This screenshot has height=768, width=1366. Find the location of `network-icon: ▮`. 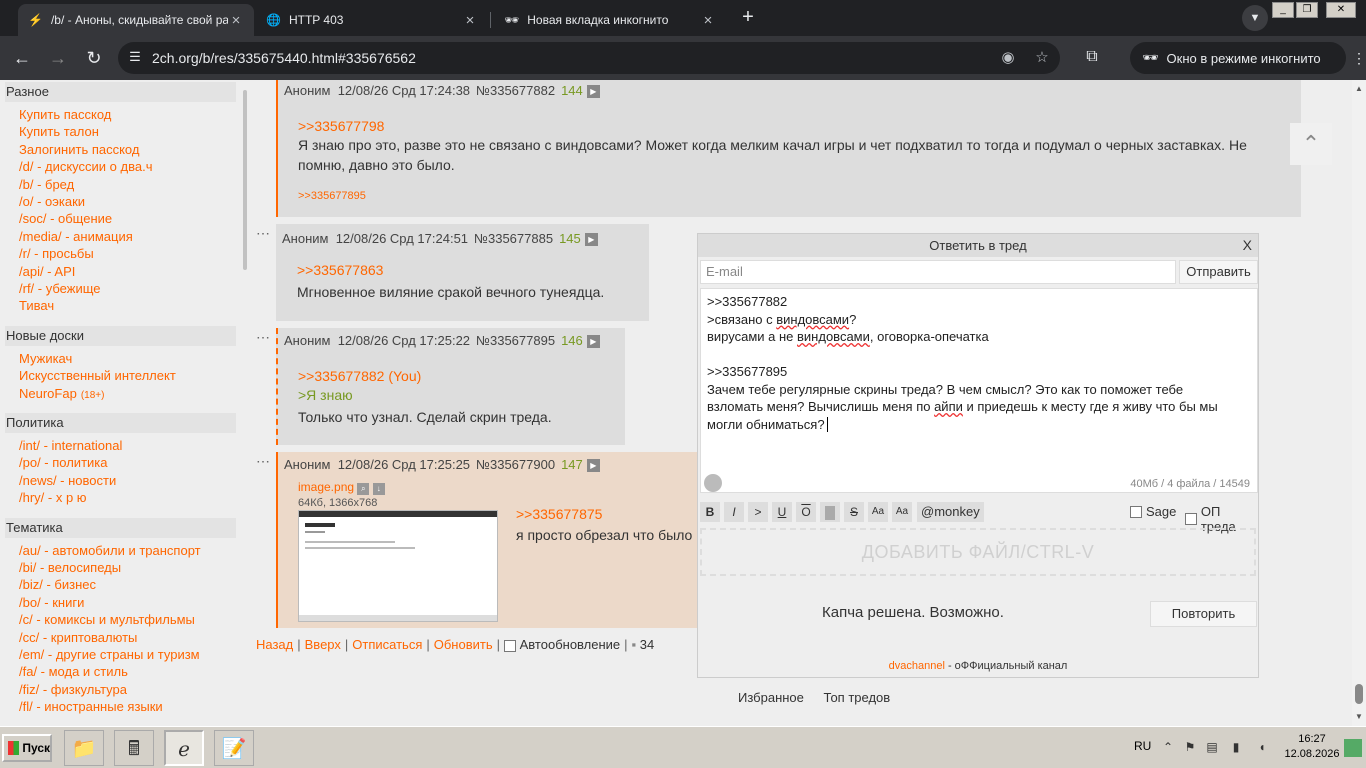

network-icon: ▮ is located at coordinates (1236, 747).